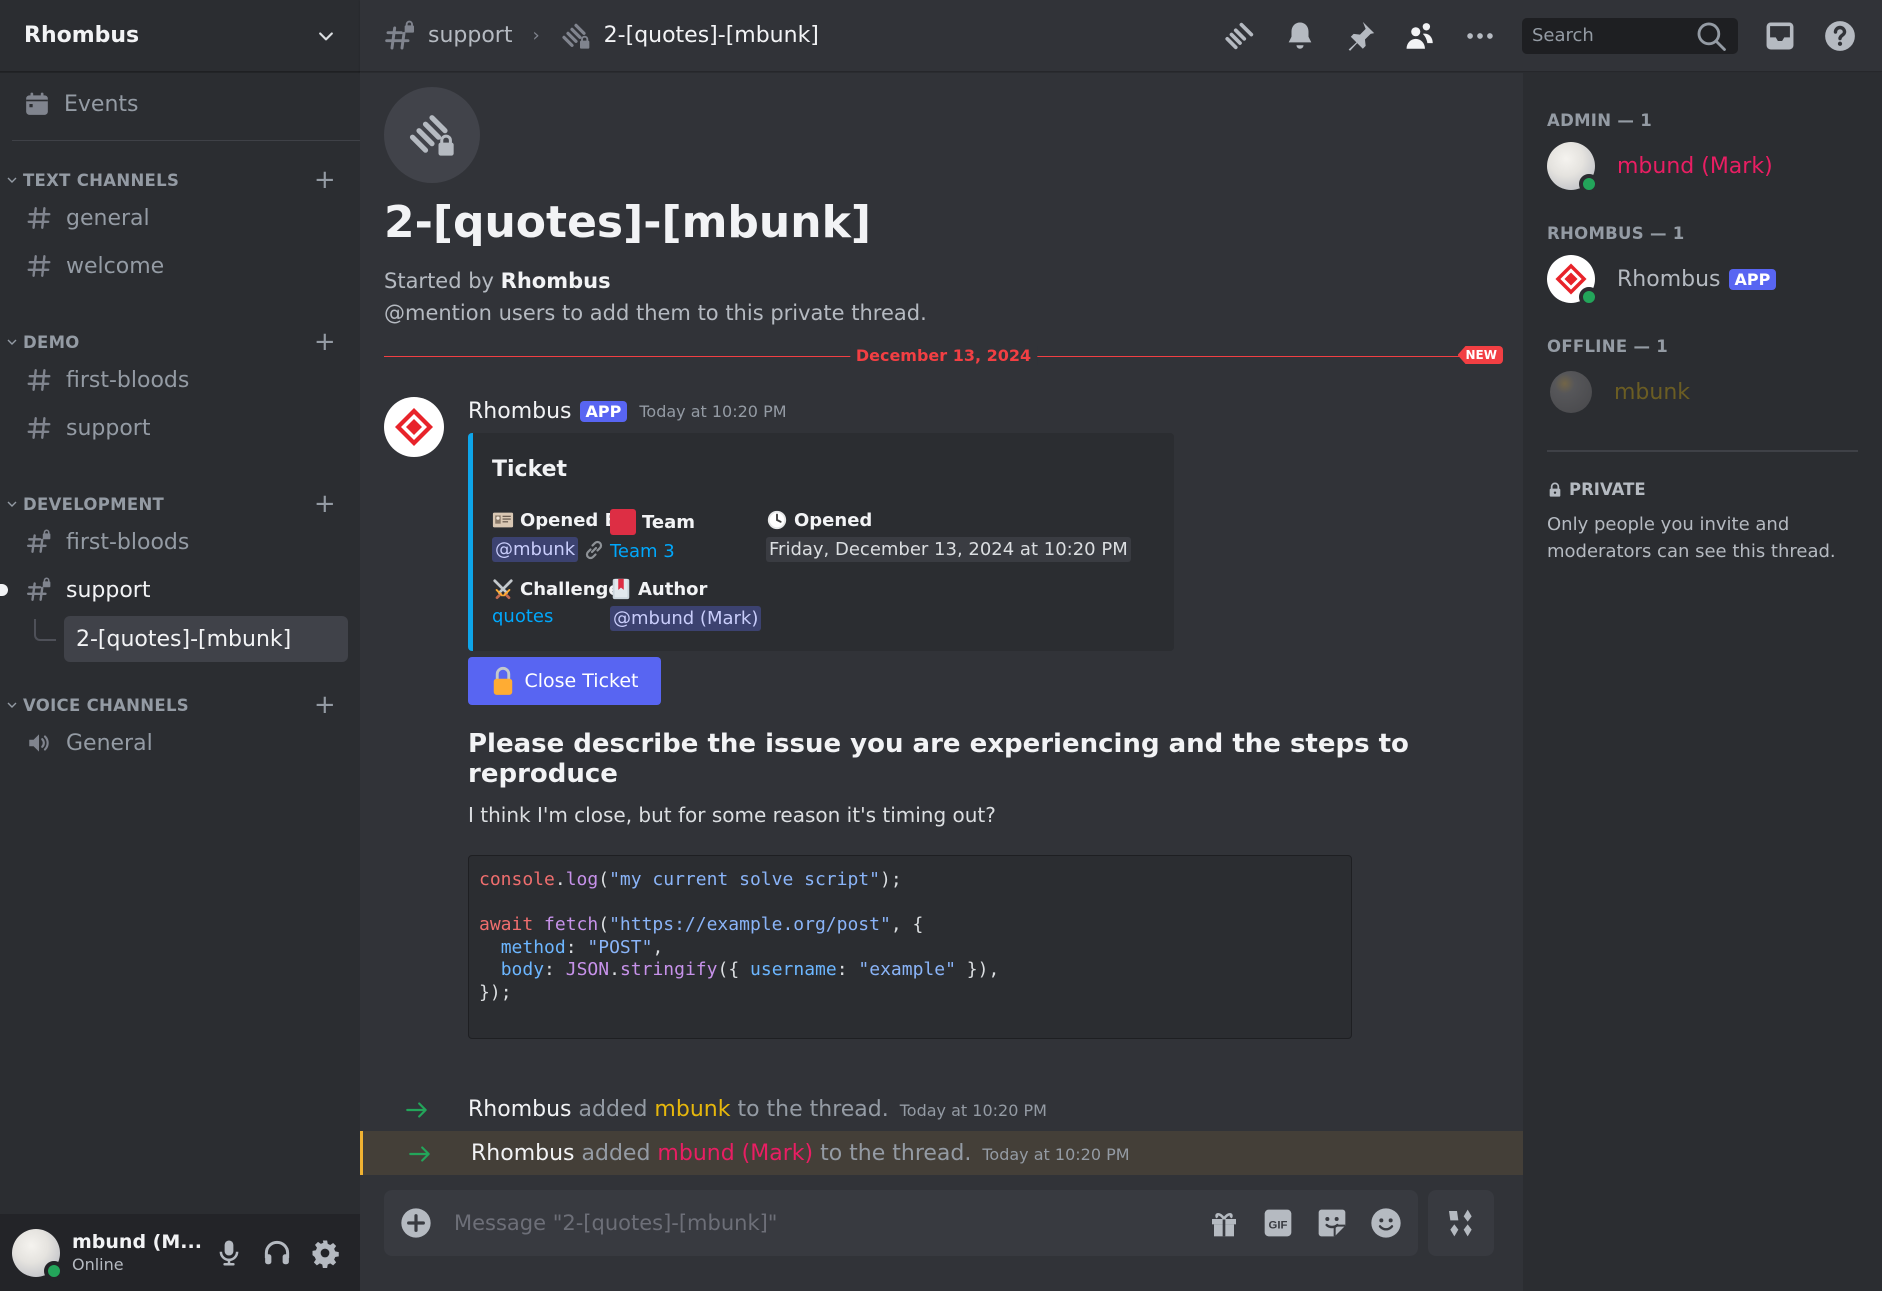 This screenshot has width=1882, height=1291. I want to click on category-demo: DEMO +, so click(180, 342).